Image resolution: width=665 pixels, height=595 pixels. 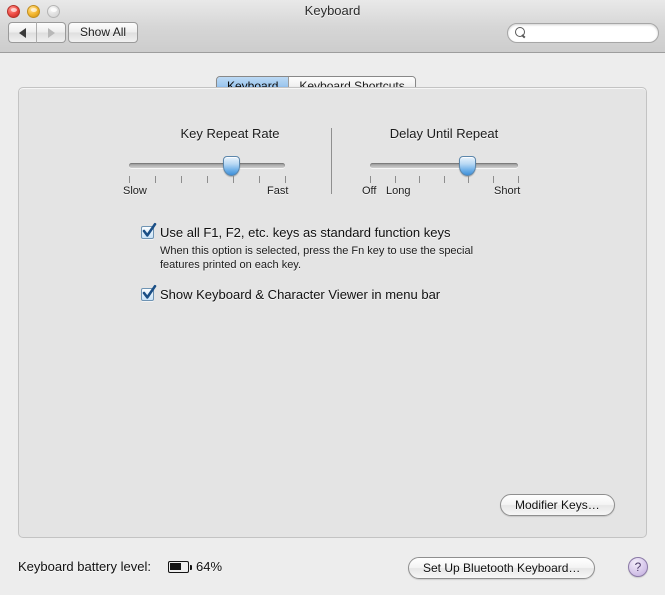 What do you see at coordinates (278, 191) in the screenshot?
I see `key-repeat-rate-max-label: Fast` at bounding box center [278, 191].